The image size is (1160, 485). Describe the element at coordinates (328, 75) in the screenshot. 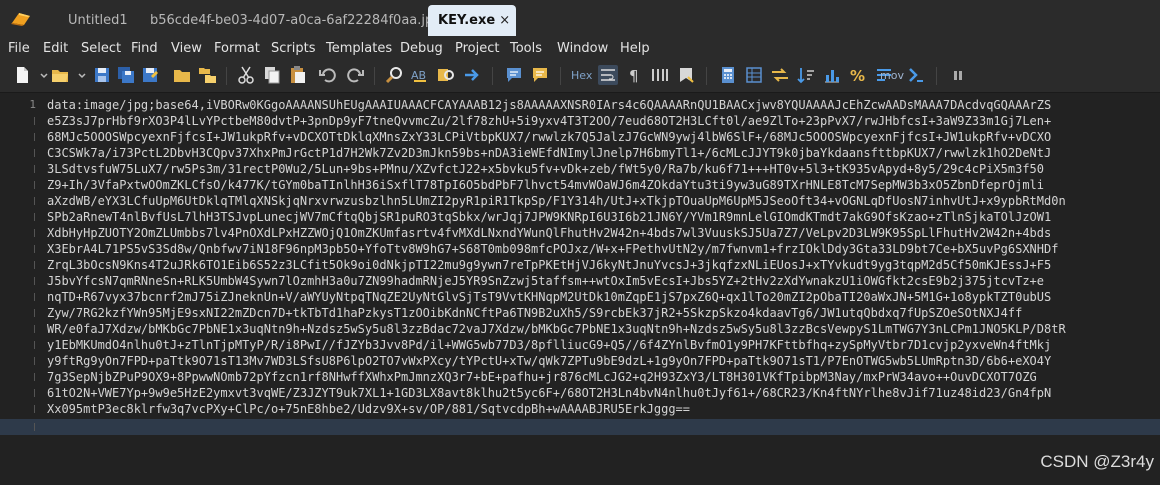

I see `undo-icon` at that location.